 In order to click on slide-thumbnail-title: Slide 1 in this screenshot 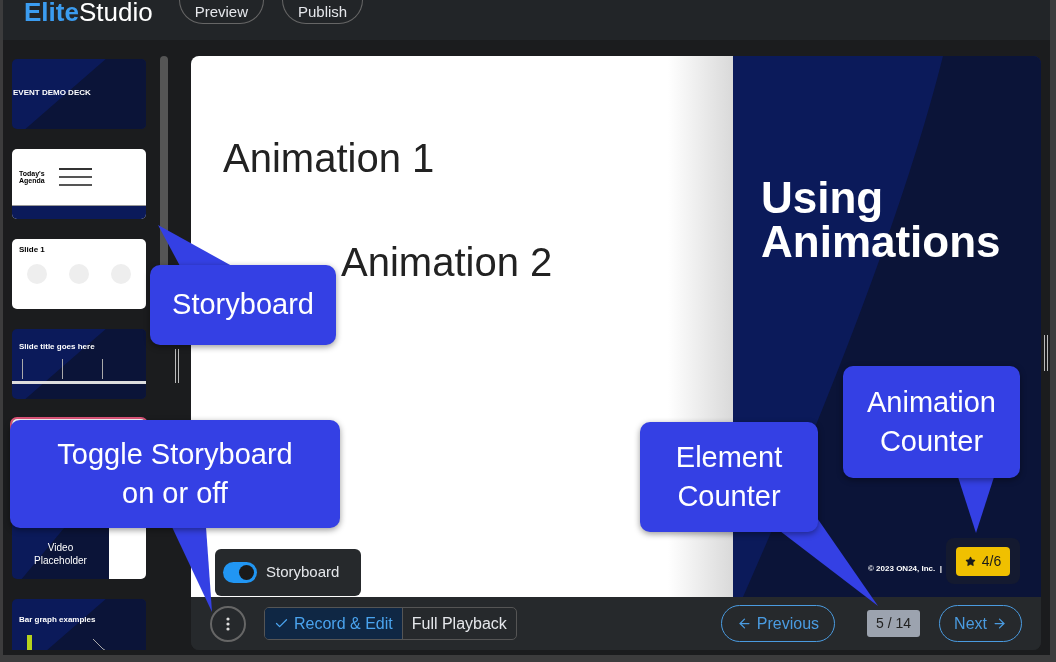, I will do `click(32, 250)`.